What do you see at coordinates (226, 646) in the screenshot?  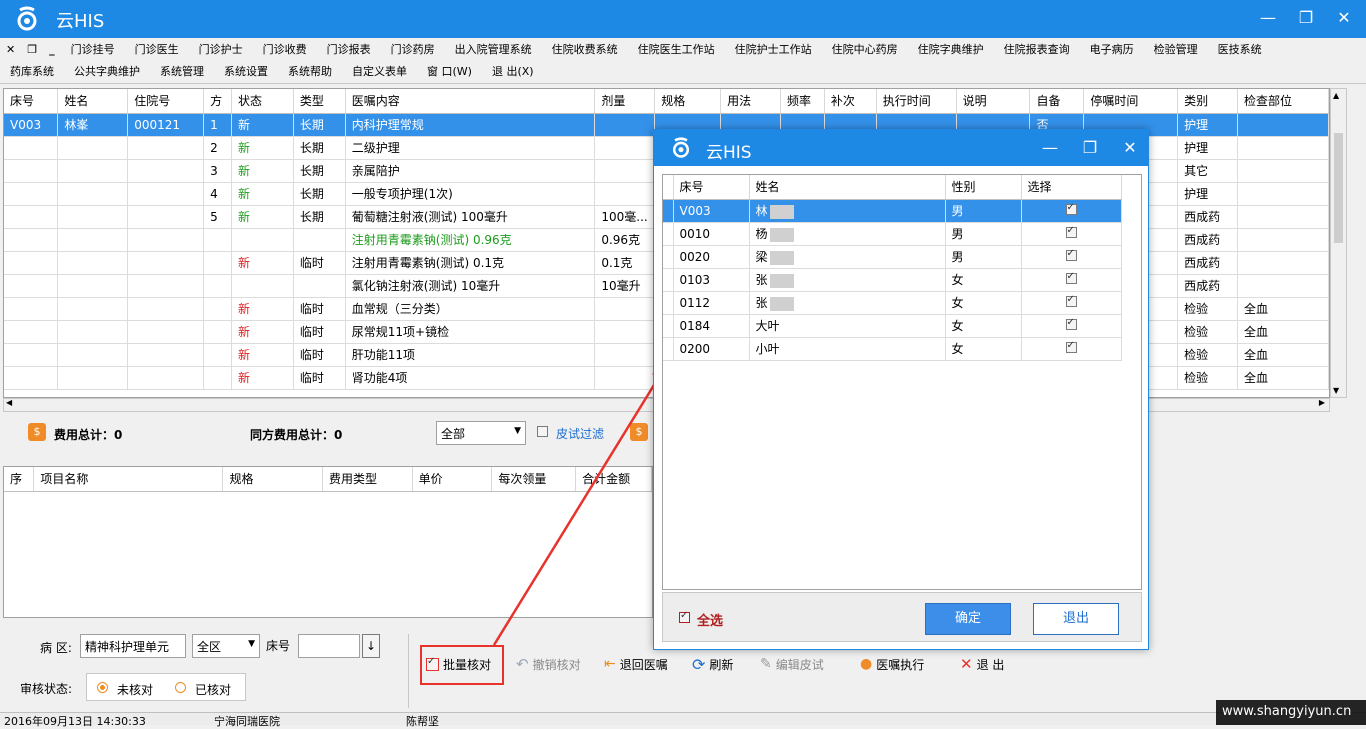 I see `area-select: 全区 ▼` at bounding box center [226, 646].